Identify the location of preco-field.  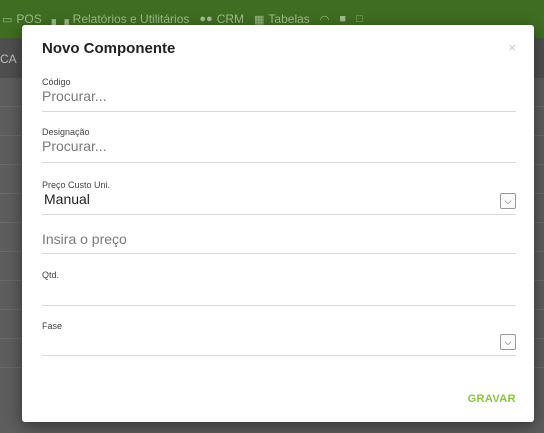
(279, 242).